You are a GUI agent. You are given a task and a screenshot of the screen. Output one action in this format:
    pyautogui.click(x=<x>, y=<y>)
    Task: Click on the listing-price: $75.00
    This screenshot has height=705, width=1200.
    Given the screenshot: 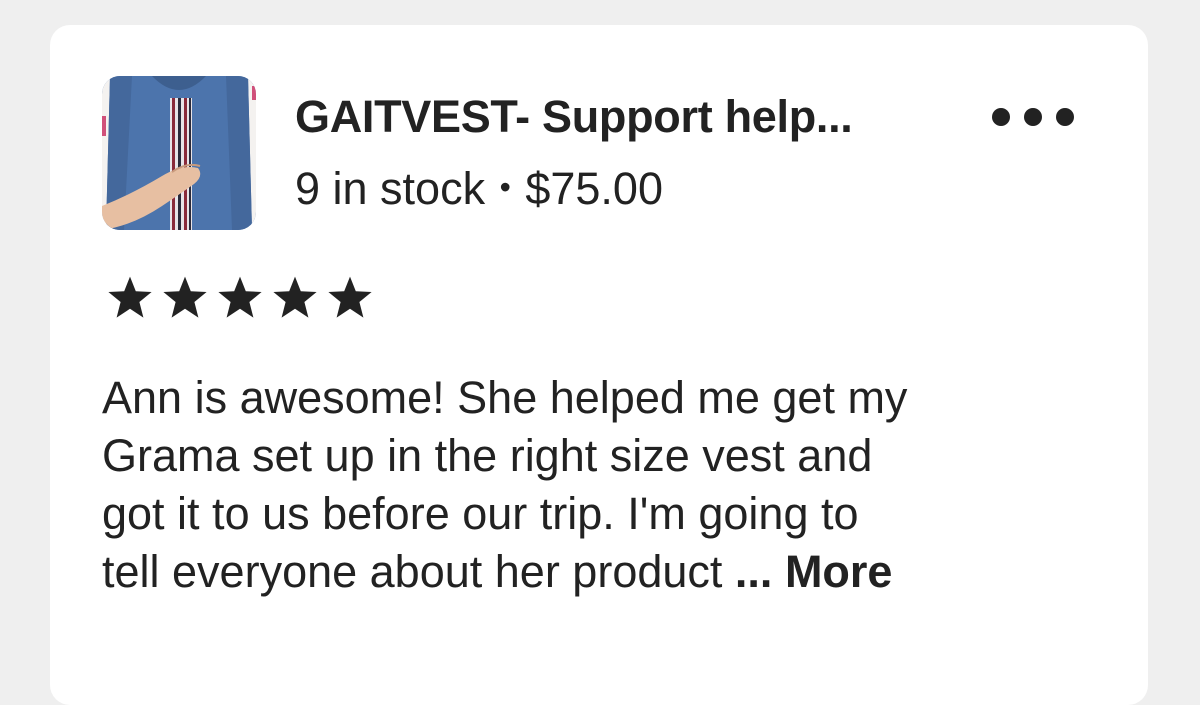 What is the action you would take?
    pyautogui.click(x=594, y=188)
    